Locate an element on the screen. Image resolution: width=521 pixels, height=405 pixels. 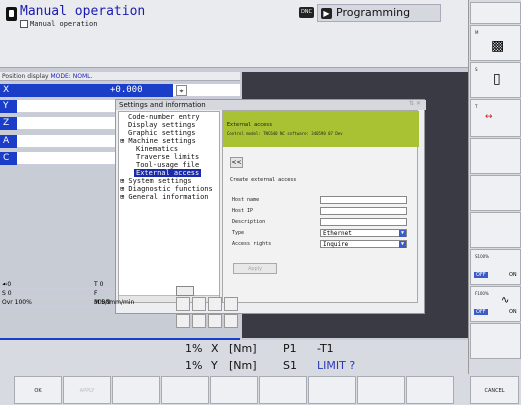
axis-label-y: Y is located at coordinates (8, 106).